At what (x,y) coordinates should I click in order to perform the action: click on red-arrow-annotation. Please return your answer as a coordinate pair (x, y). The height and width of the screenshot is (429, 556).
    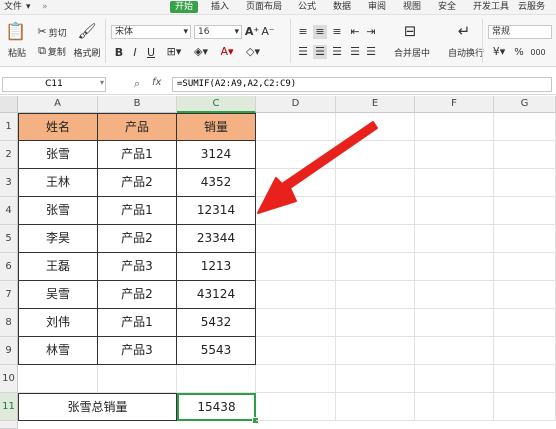
    Looking at the image, I should click on (317, 167).